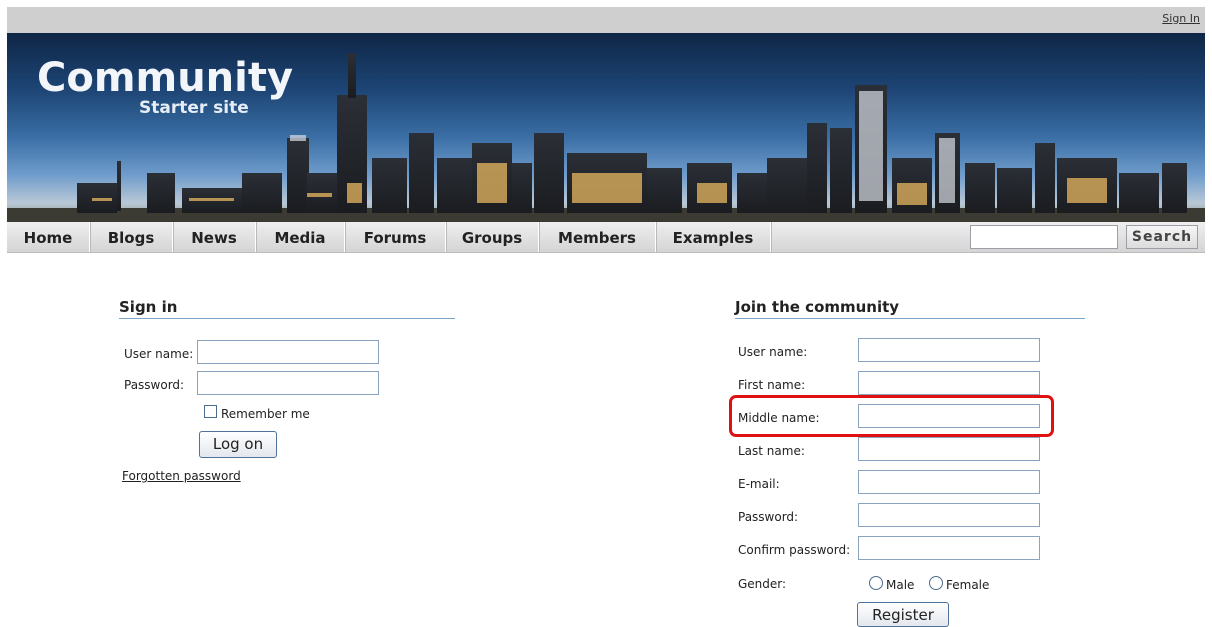 This screenshot has height=627, width=1212. Describe the element at coordinates (759, 484) in the screenshot. I see `join-email-label: E-mail:` at that location.